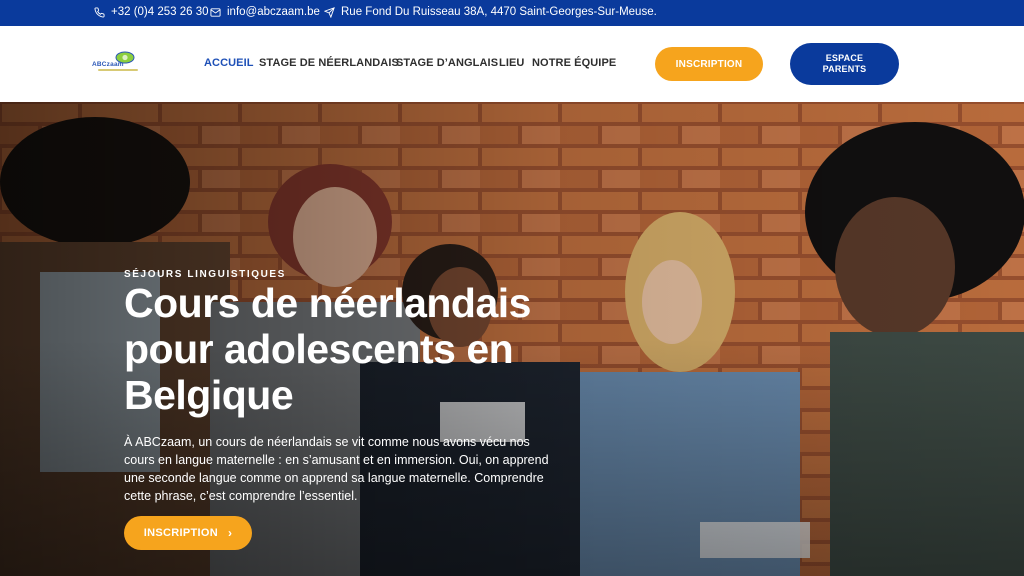 The image size is (1024, 576). Describe the element at coordinates (180, 533) in the screenshot. I see `hero-inscription-label: INSCRIPTION` at that location.